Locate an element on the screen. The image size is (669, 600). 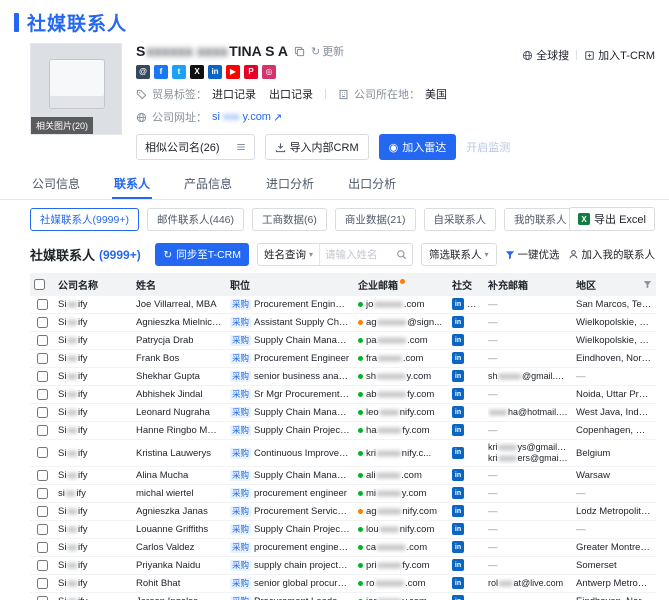
export-records-link: 出口记录 is located at coordinates (291, 94).